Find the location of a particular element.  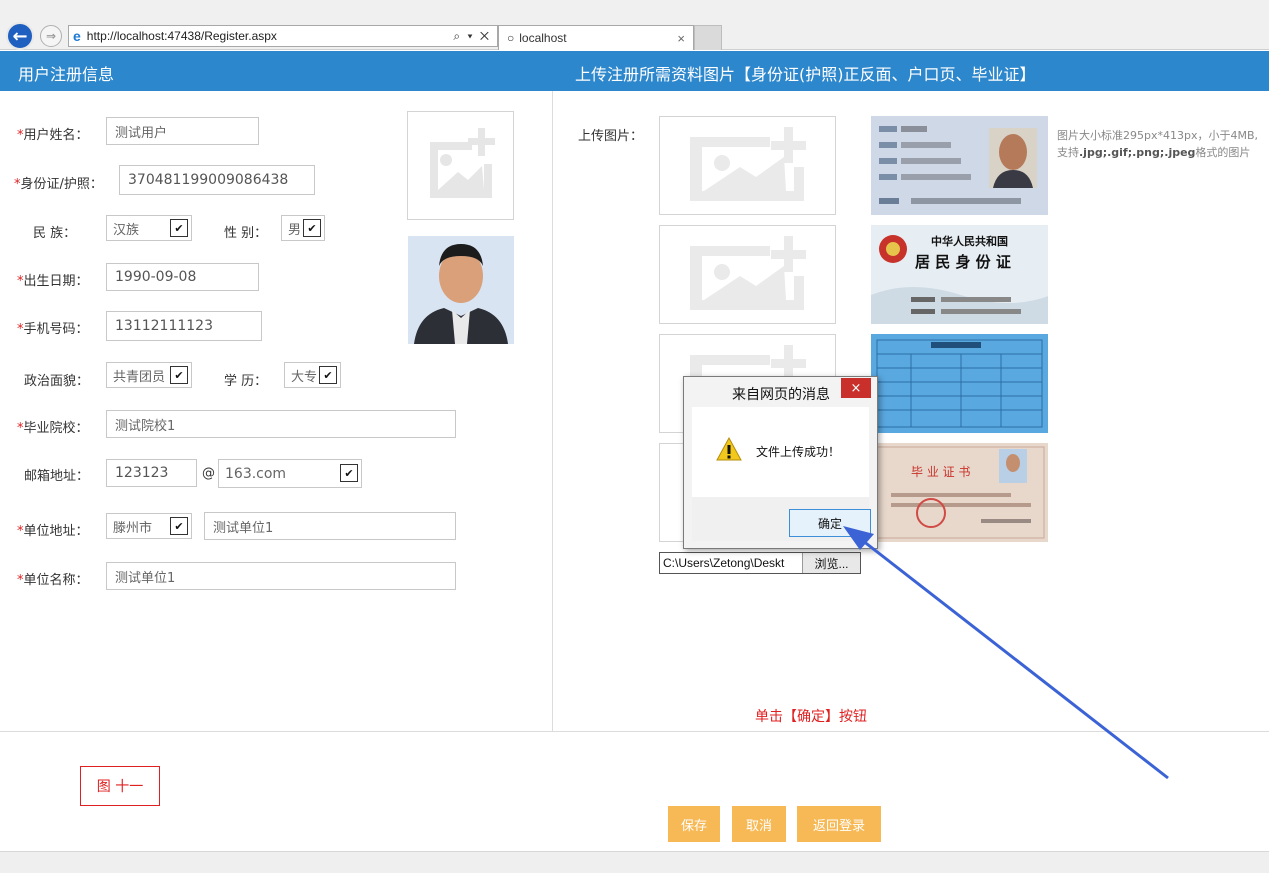

politics-value: 共青团员 is located at coordinates (139, 377).